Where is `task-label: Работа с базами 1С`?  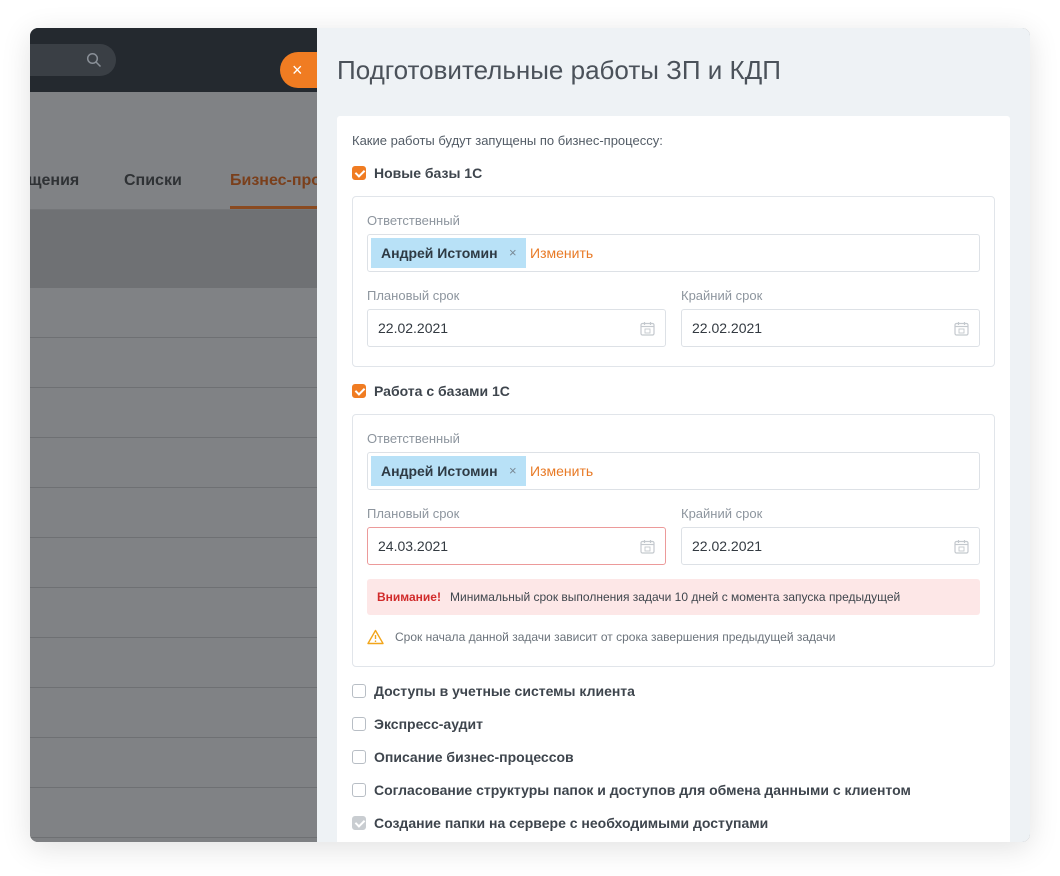
task-label: Работа с базами 1С is located at coordinates (442, 391).